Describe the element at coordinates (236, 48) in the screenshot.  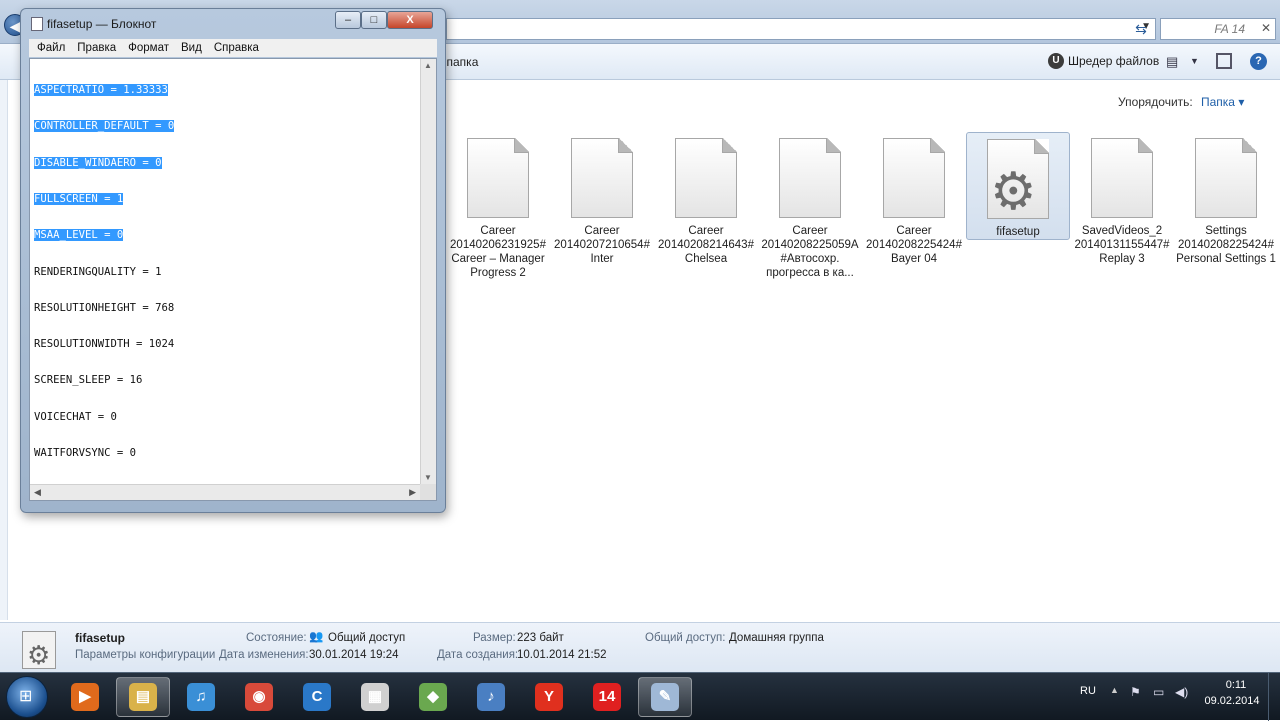
I see `menu-help: Справка` at that location.